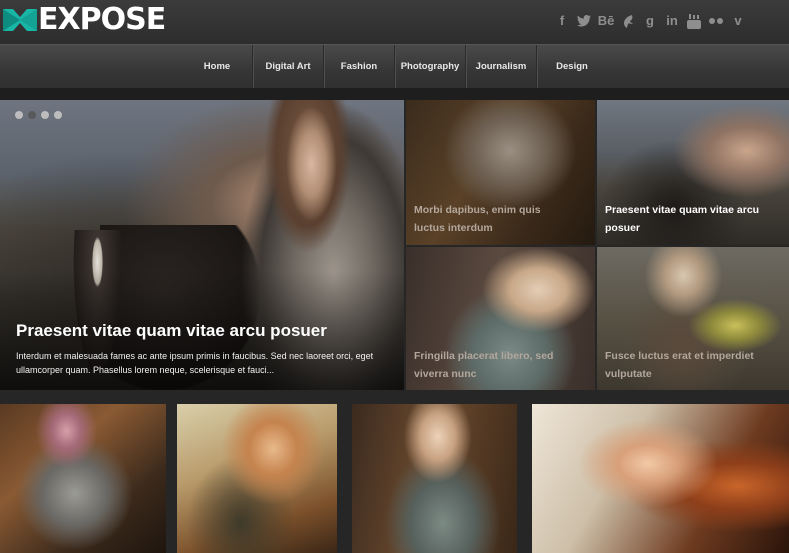 The height and width of the screenshot is (553, 789). I want to click on google-plus-icon: g, so click(650, 21).